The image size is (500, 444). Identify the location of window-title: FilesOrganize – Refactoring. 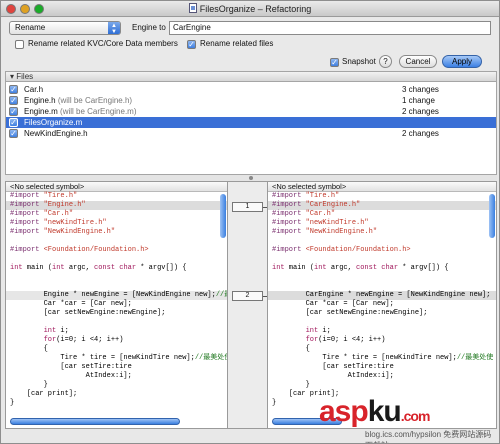
(255, 9).